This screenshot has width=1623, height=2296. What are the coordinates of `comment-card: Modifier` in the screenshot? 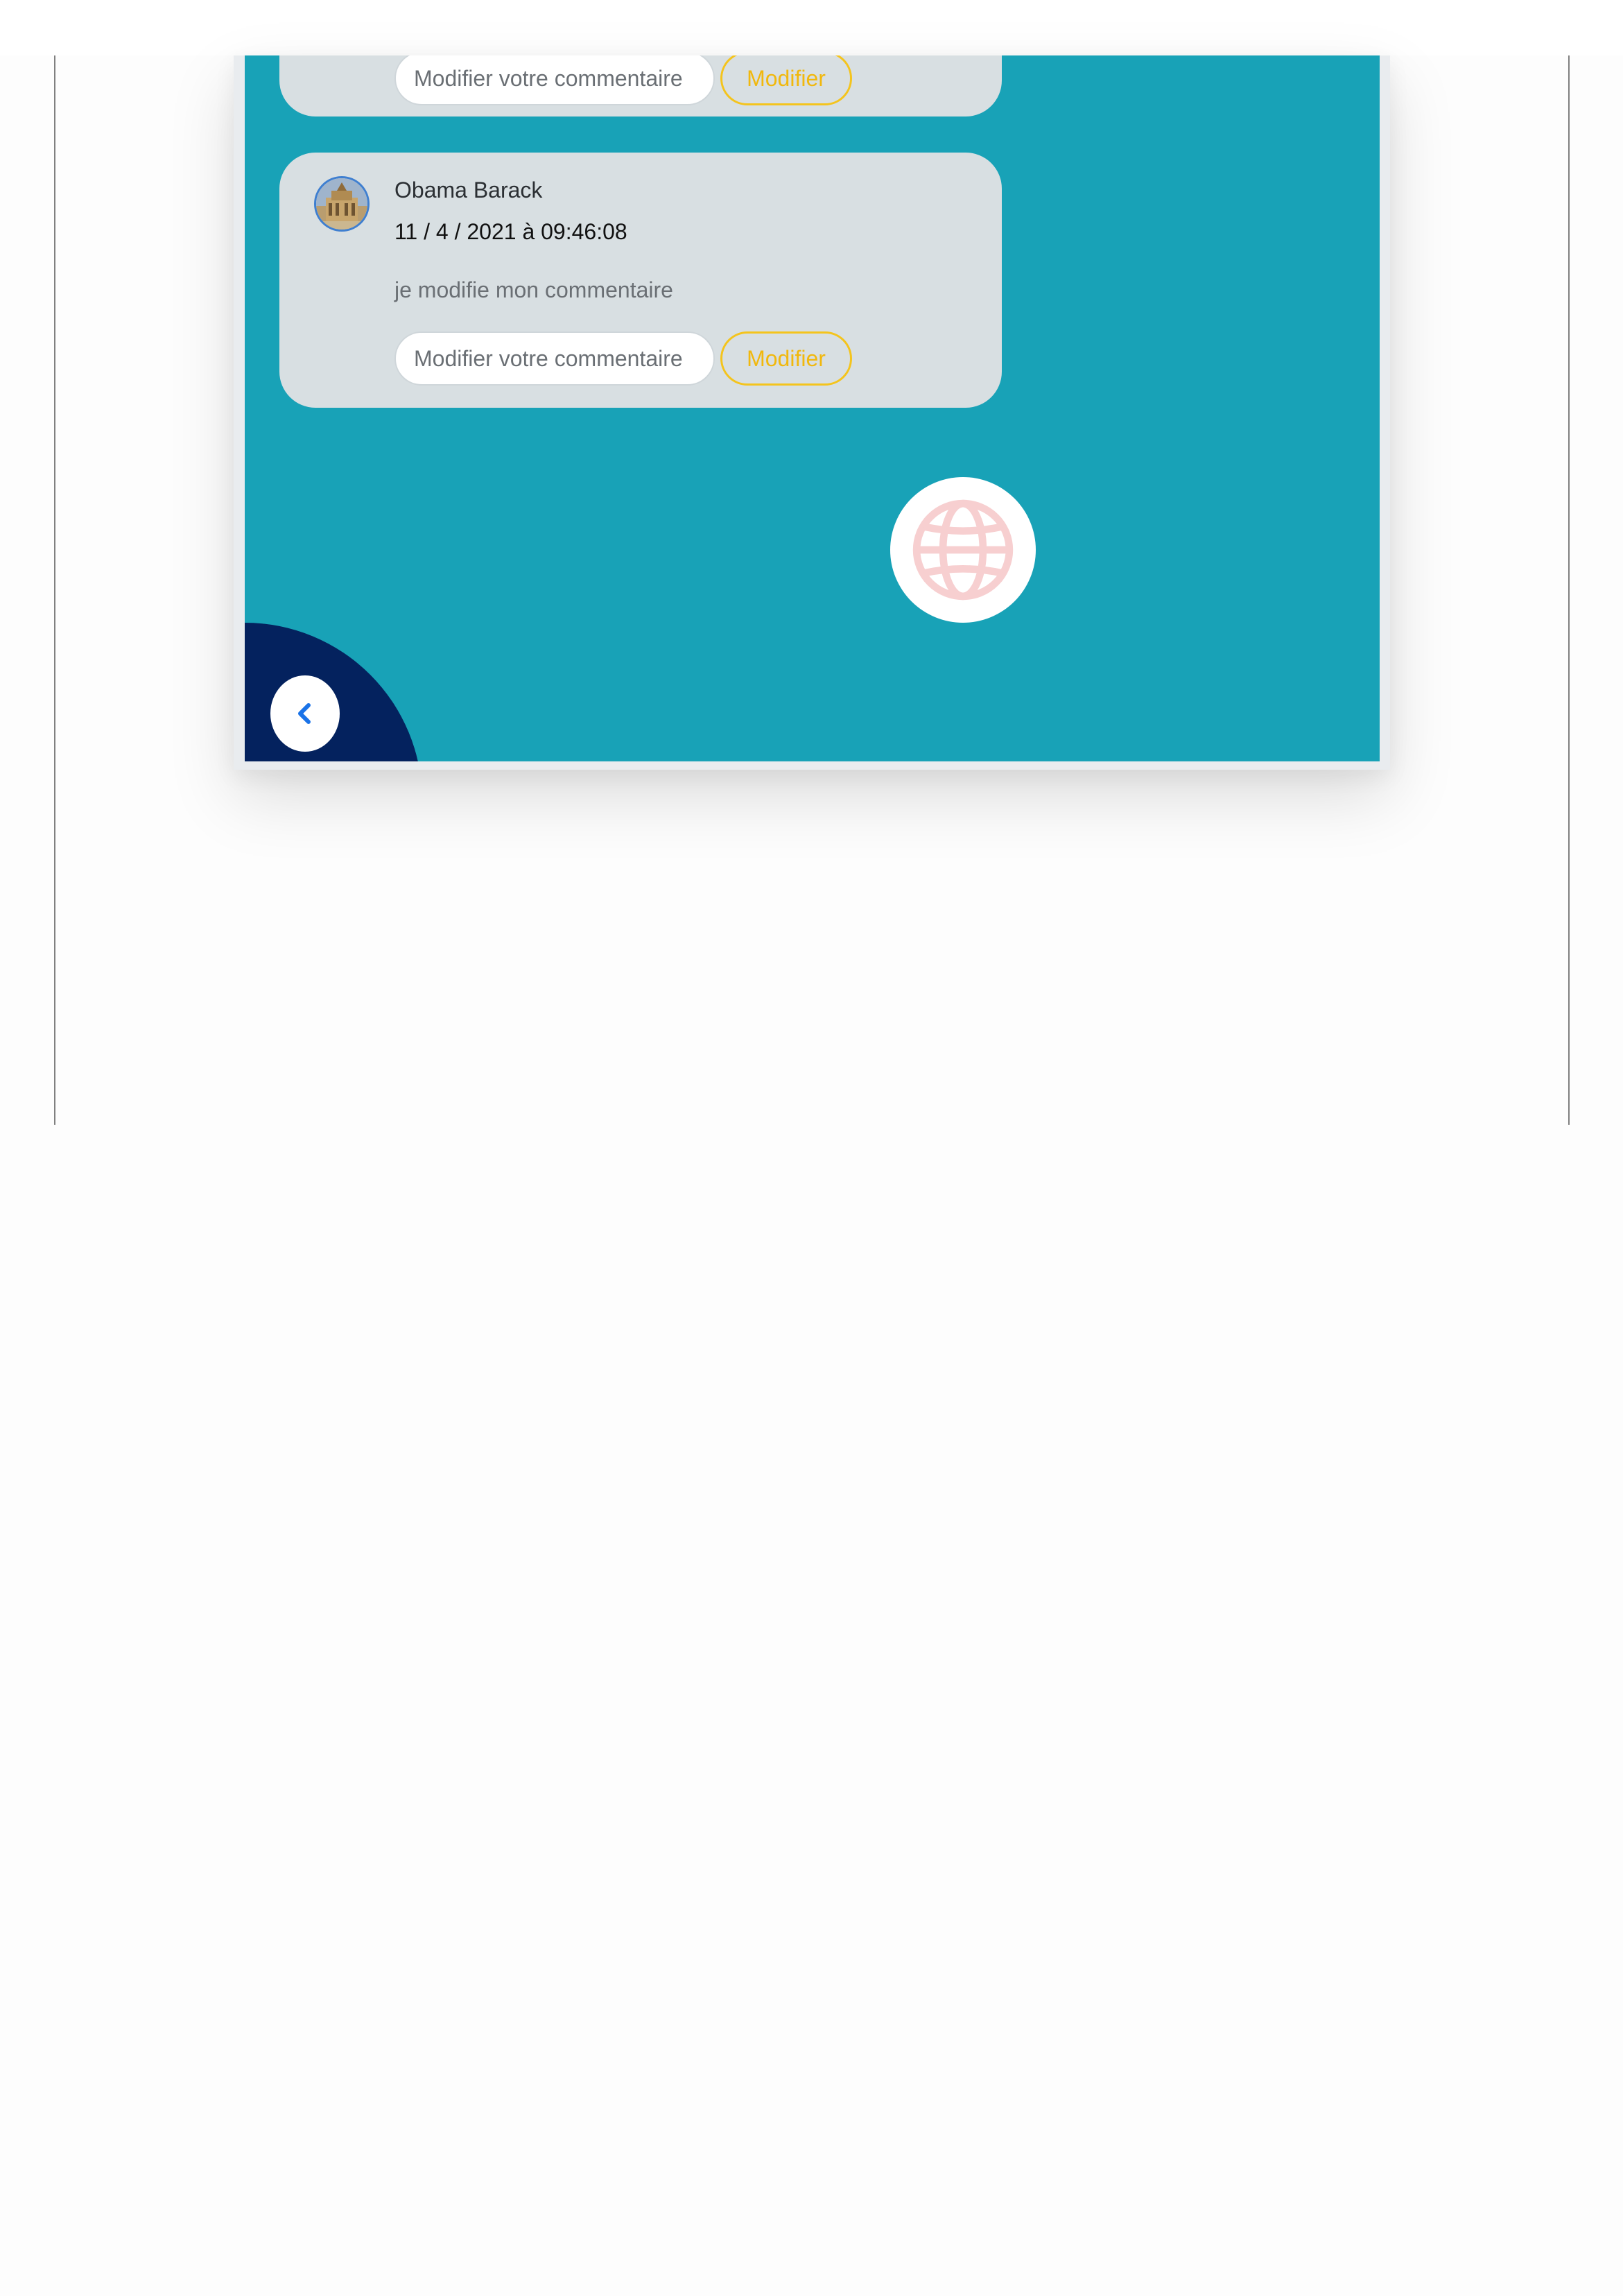 It's located at (640, 85).